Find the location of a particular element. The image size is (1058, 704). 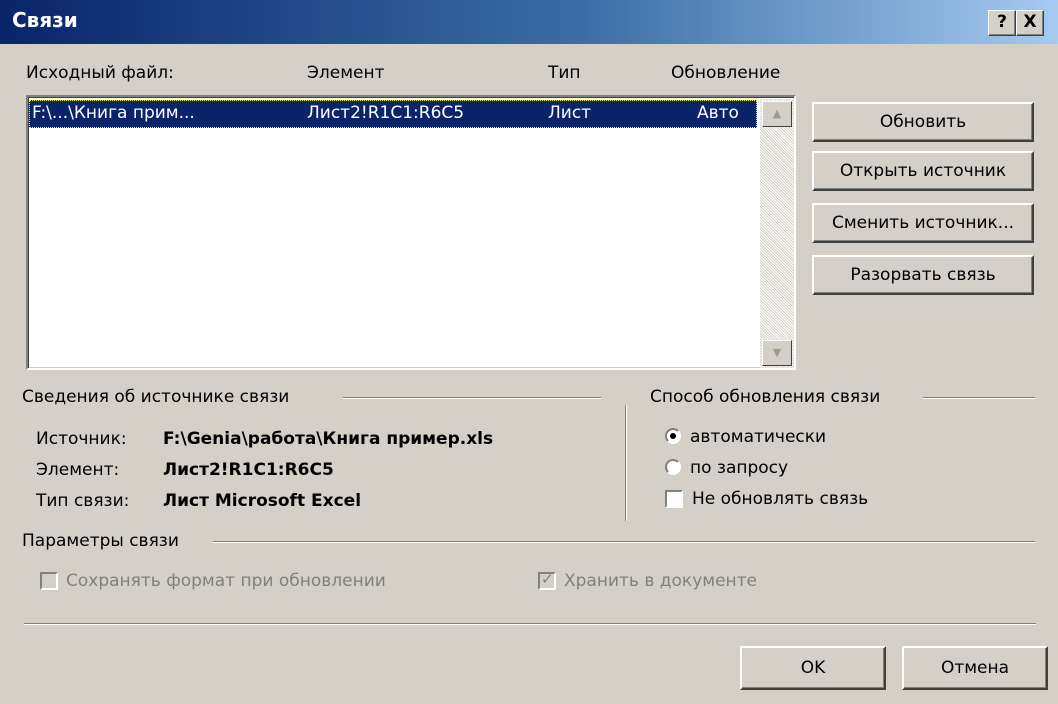

link-params-divider is located at coordinates (624, 542).